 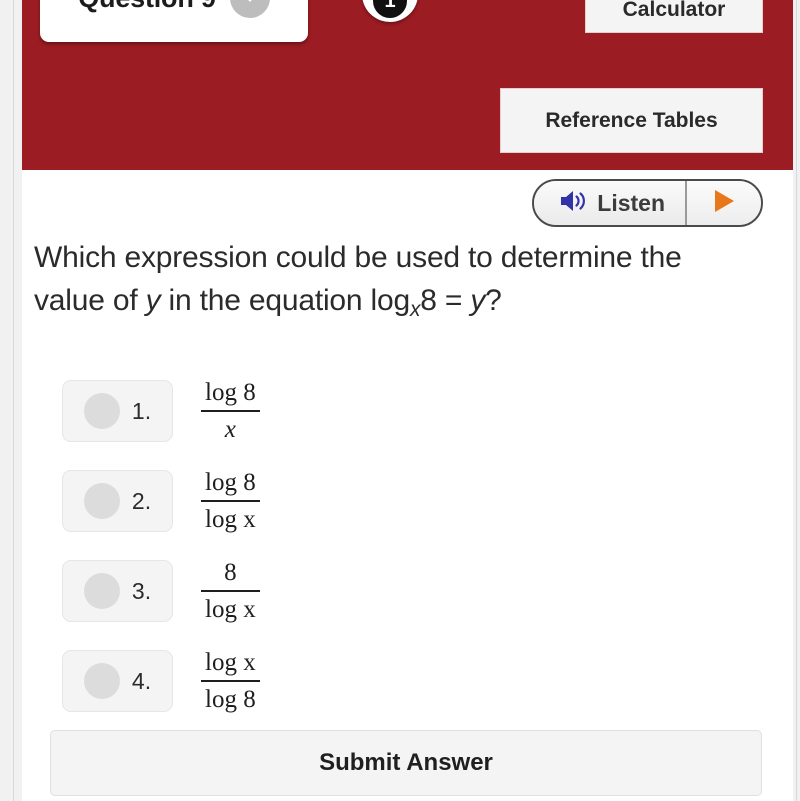 What do you see at coordinates (407, 501) in the screenshot?
I see `answer-option-row: 2. log 8 log x` at bounding box center [407, 501].